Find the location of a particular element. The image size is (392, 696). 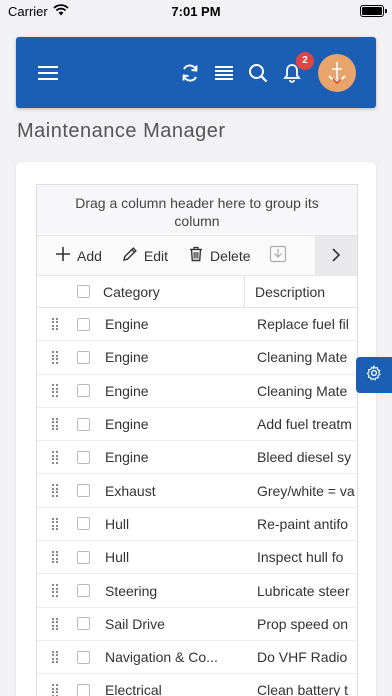

description-cell: Grey/white = va is located at coordinates (306, 490).